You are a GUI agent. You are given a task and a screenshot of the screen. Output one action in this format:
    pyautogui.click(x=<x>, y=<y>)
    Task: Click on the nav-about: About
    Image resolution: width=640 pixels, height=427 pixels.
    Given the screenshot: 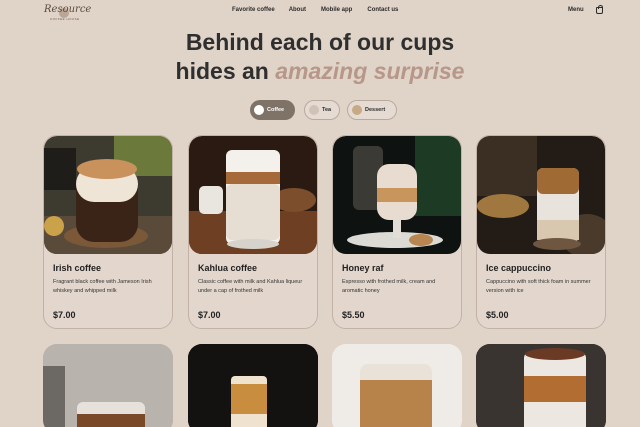 What is the action you would take?
    pyautogui.click(x=297, y=10)
    